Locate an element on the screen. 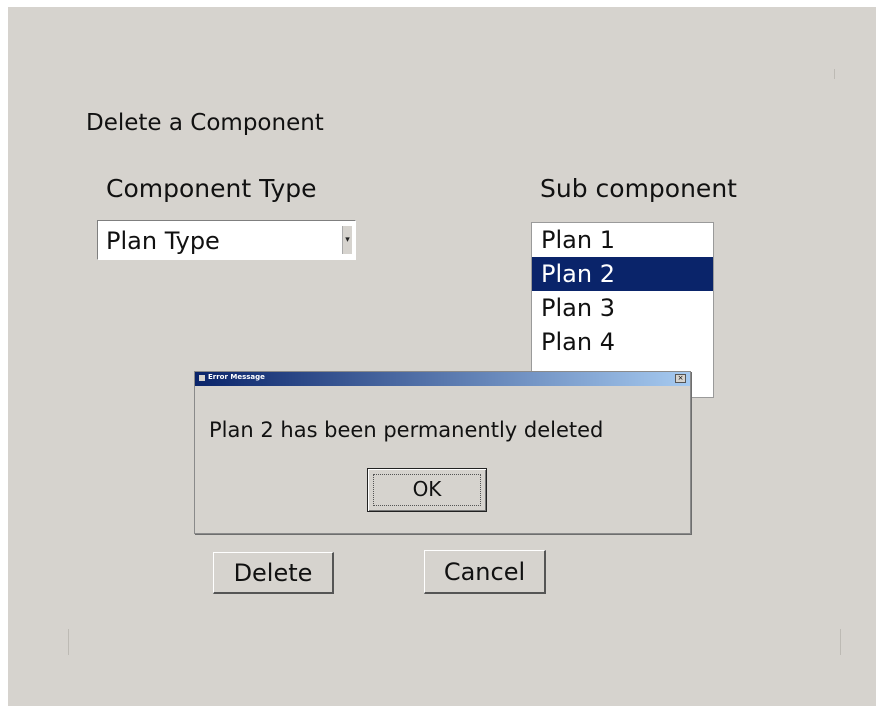 Image resolution: width=884 pixels, height=713 pixels. close-icon: × is located at coordinates (680, 378).